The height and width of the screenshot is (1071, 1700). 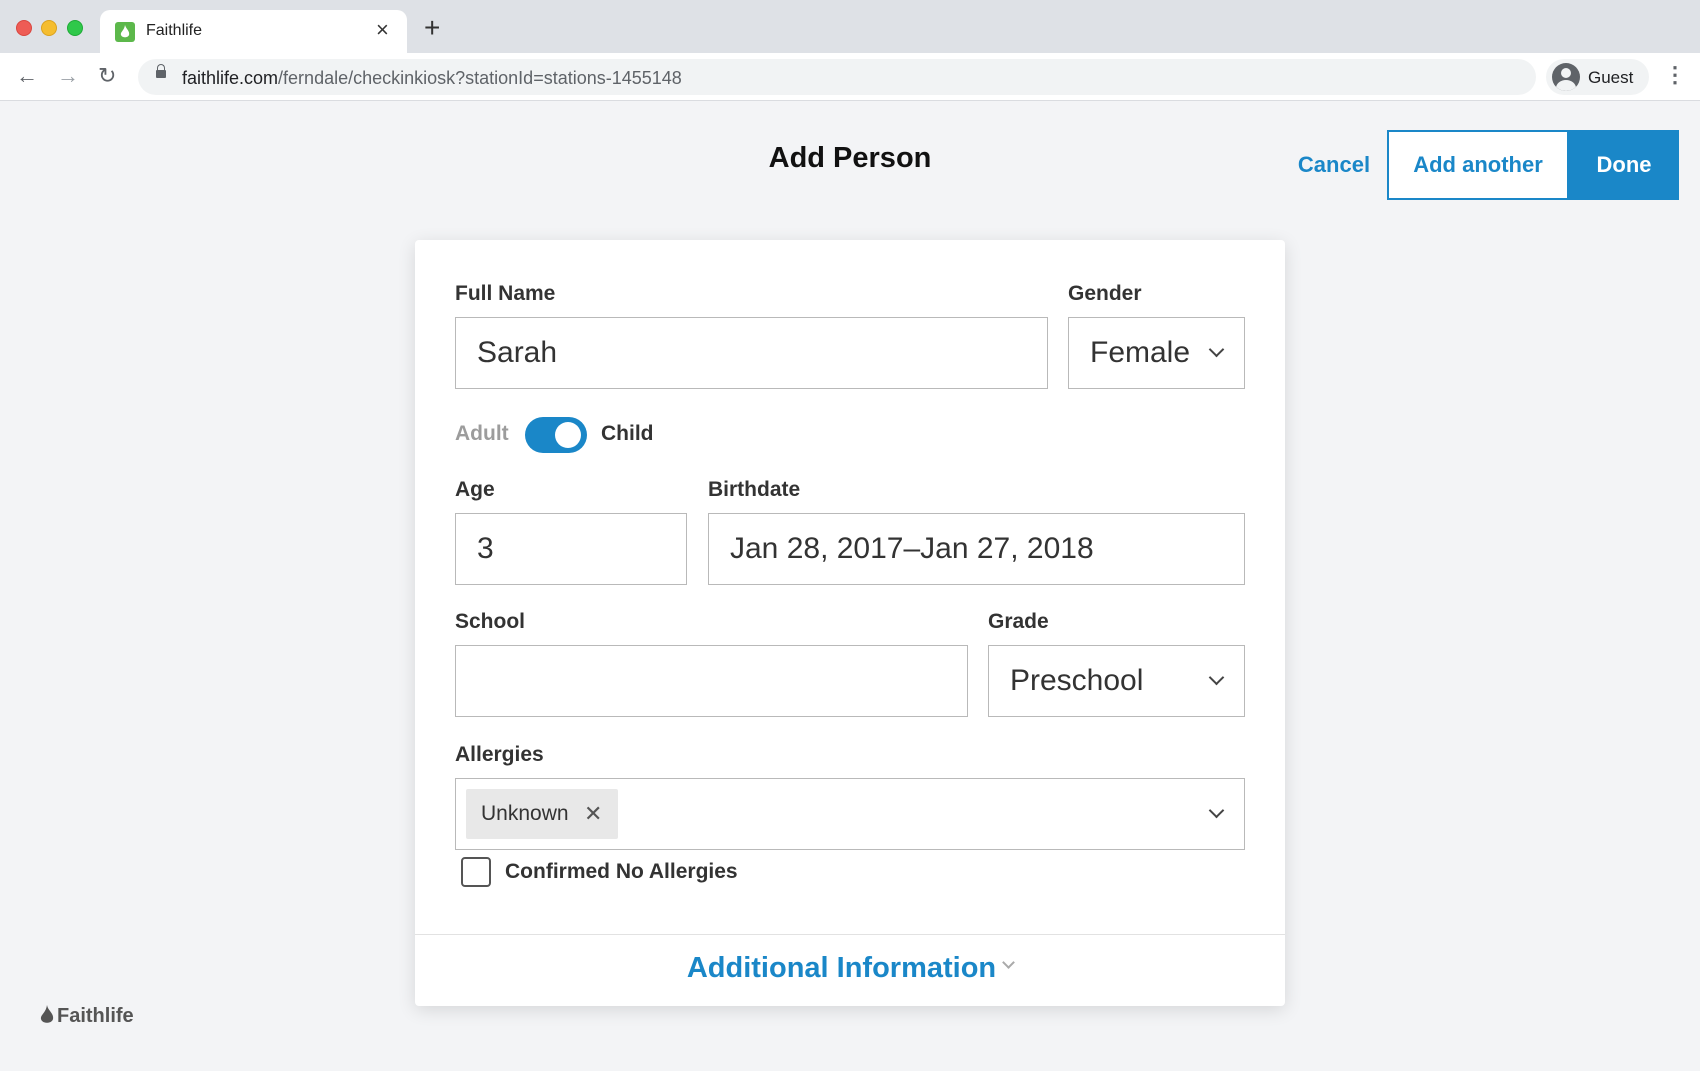 I want to click on confirmed-no-allergies-label: Confirmed No Allergies, so click(x=621, y=871).